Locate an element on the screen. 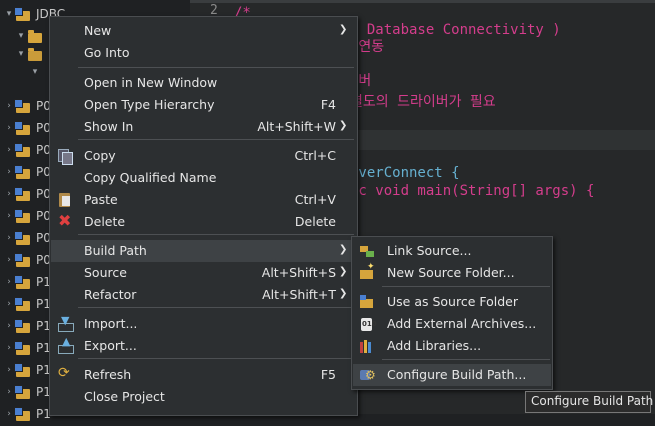 The height and width of the screenshot is (426, 655). refresh-icon: ⟳ is located at coordinates (64, 373).